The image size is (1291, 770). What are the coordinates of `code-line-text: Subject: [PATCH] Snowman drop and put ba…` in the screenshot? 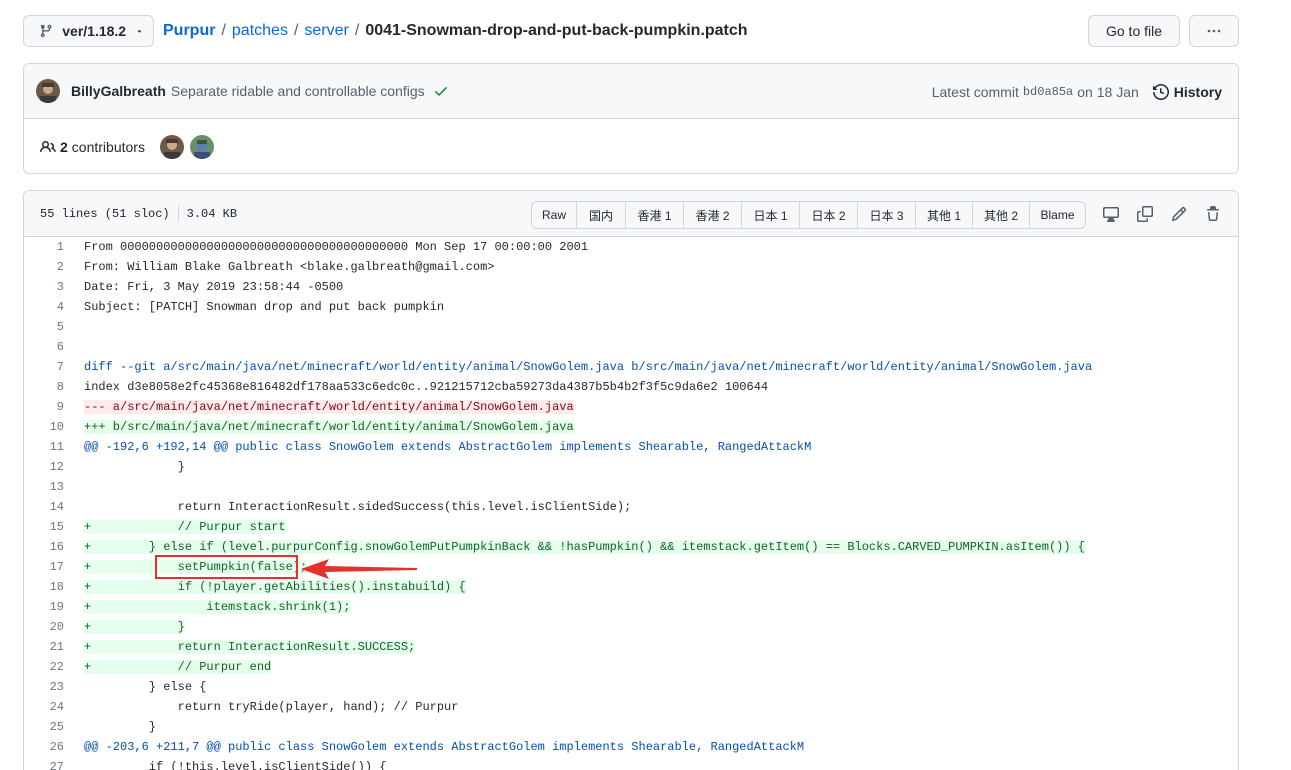 It's located at (264, 307).